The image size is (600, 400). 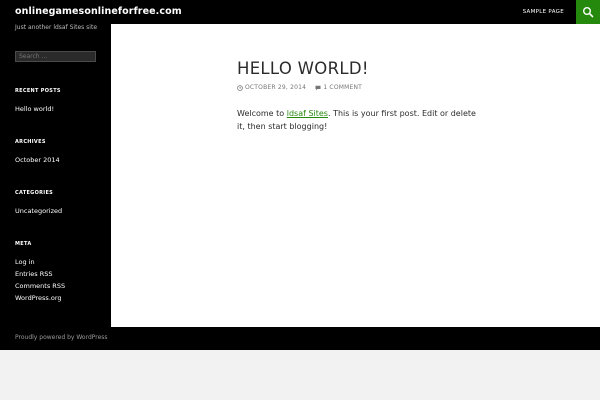 I want to click on clock-icon, so click(x=240, y=87).